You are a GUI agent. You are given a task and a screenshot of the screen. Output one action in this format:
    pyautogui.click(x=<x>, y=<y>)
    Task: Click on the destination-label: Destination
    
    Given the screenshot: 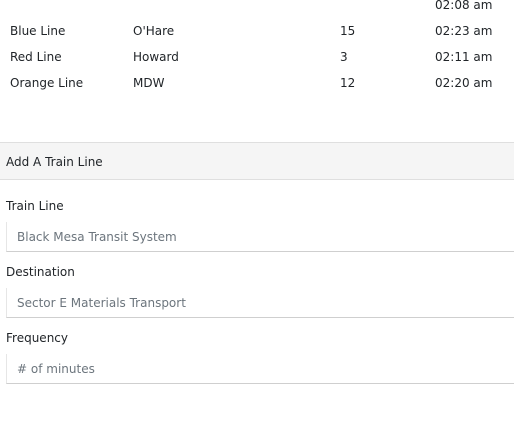 What is the action you would take?
    pyautogui.click(x=40, y=272)
    